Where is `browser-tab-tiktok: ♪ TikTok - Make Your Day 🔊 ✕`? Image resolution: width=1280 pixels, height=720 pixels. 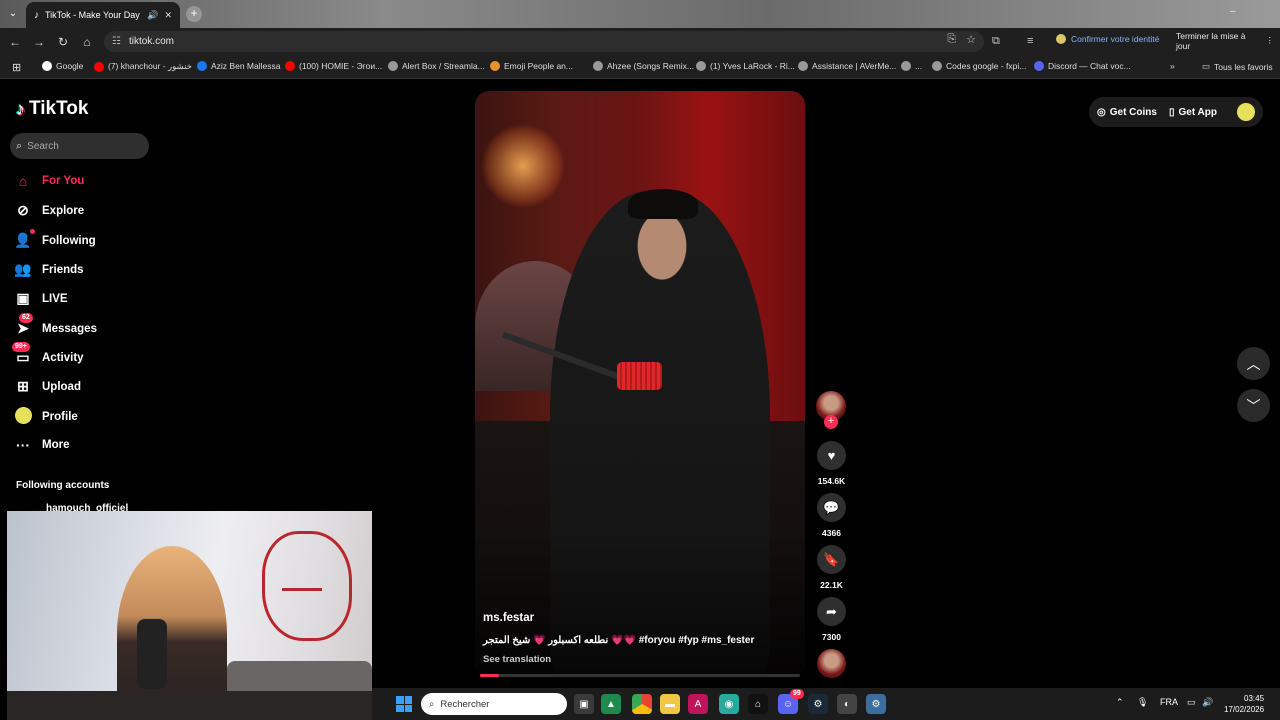
browser-tab-tiktok: ♪ TikTok - Make Your Day 🔊 ✕ is located at coordinates (103, 15).